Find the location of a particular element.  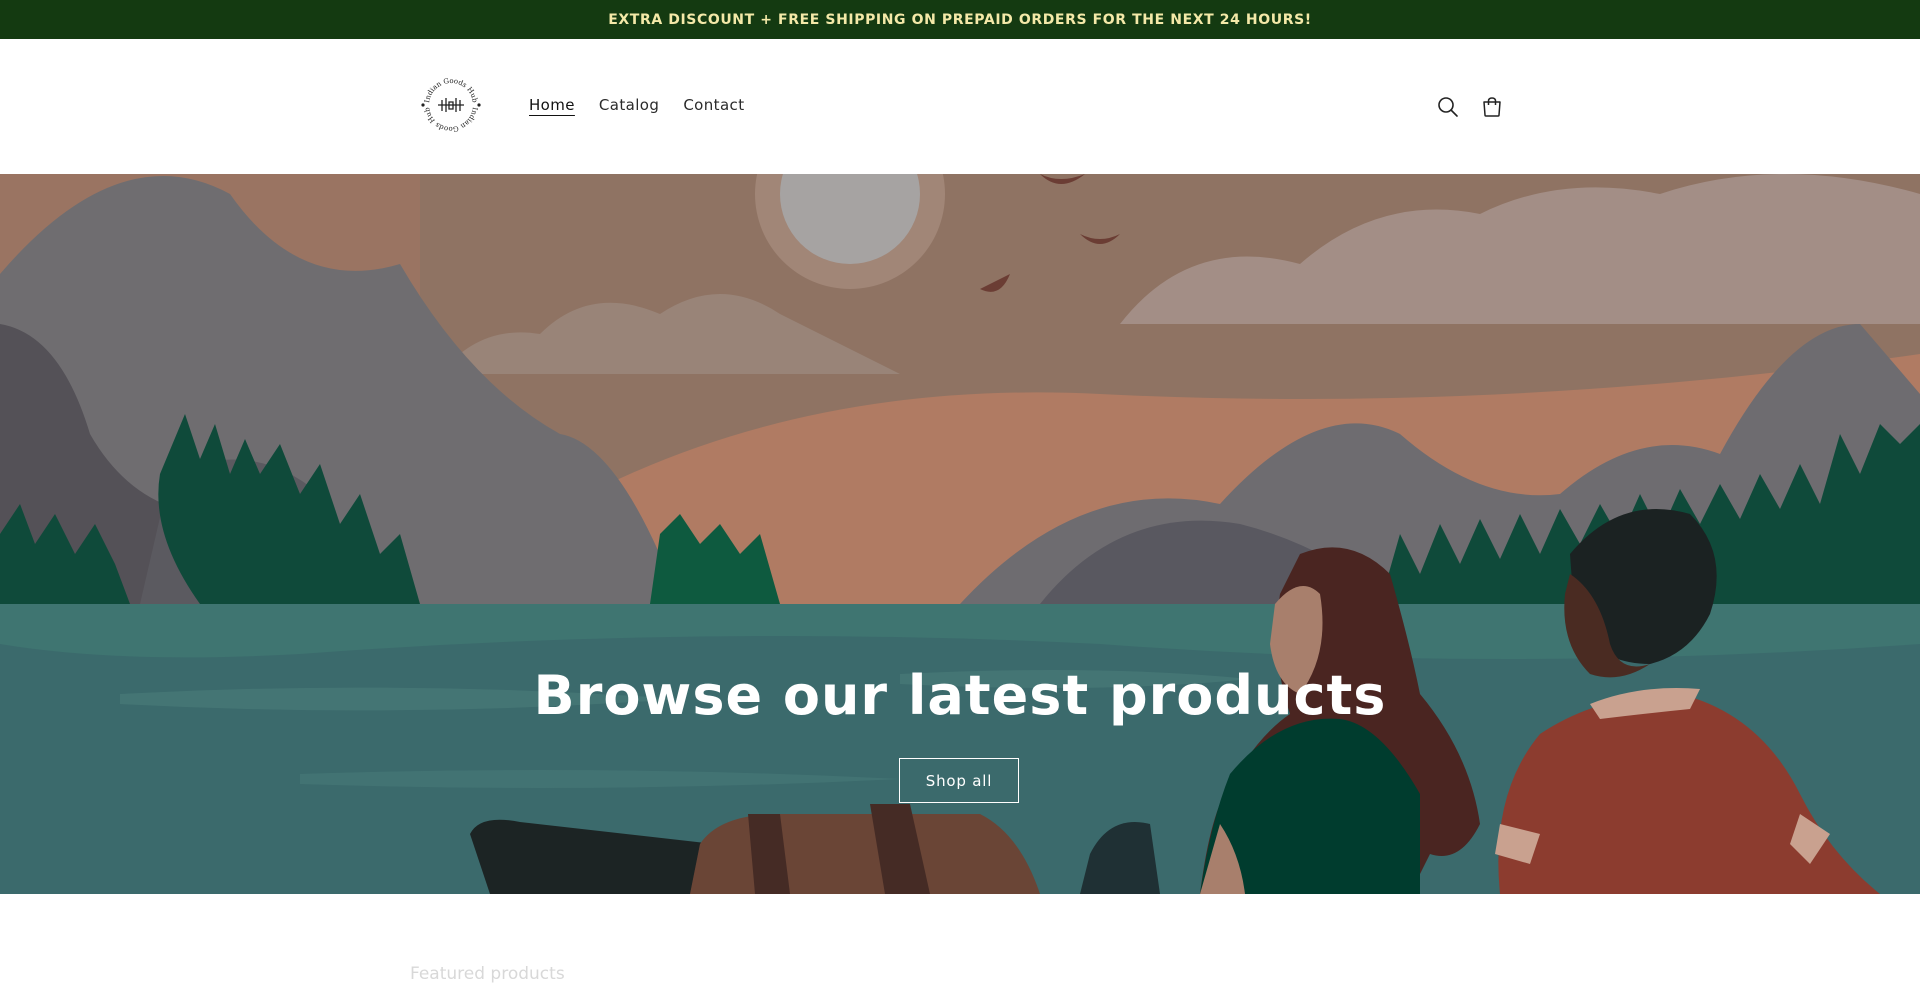

cart-button is located at coordinates (1492, 107).